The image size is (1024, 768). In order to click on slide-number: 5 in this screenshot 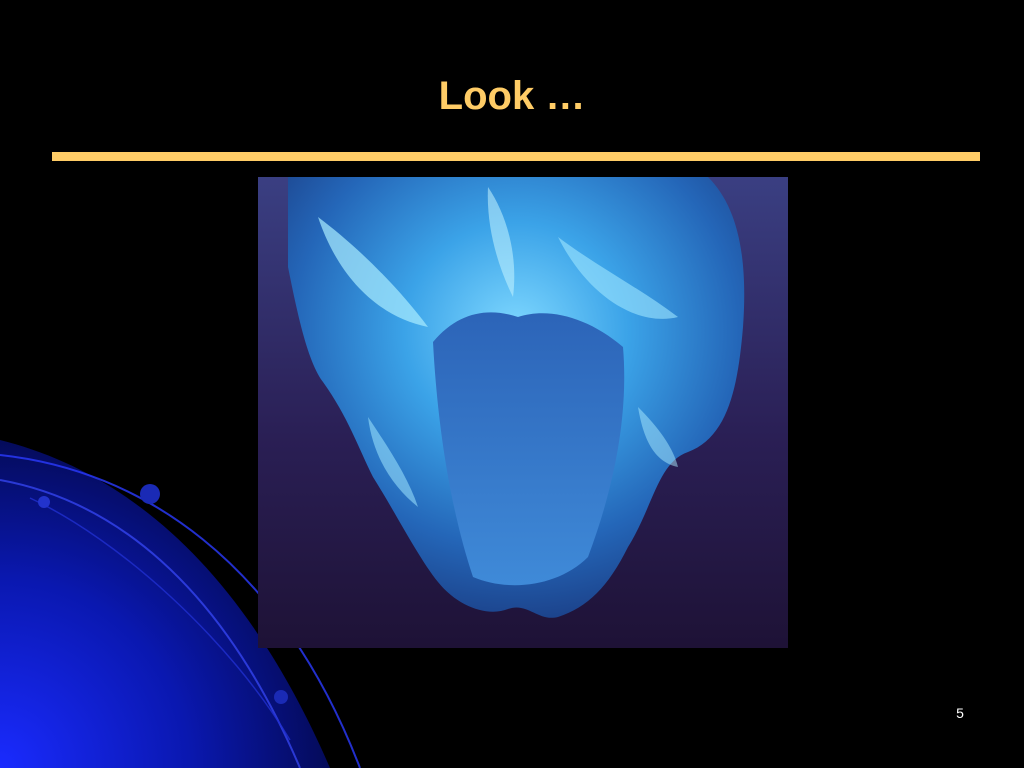, I will do `click(960, 713)`.